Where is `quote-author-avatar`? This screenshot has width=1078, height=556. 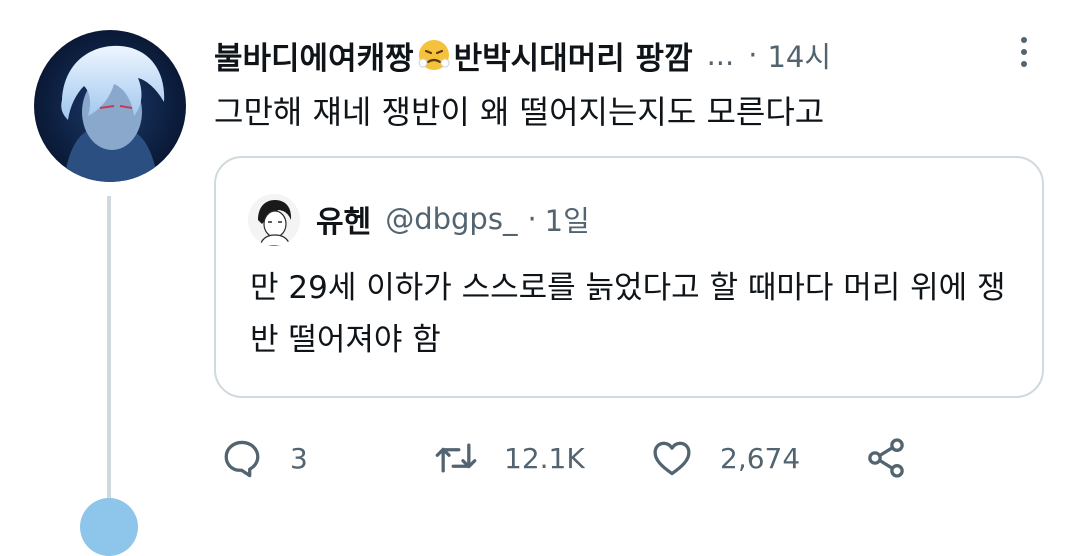 quote-author-avatar is located at coordinates (274, 220).